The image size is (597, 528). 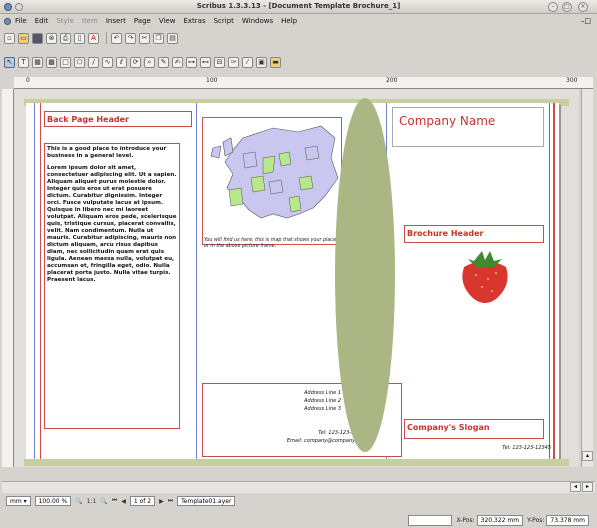 What do you see at coordinates (289, 21) in the screenshot?
I see `menu-help: Help` at bounding box center [289, 21].